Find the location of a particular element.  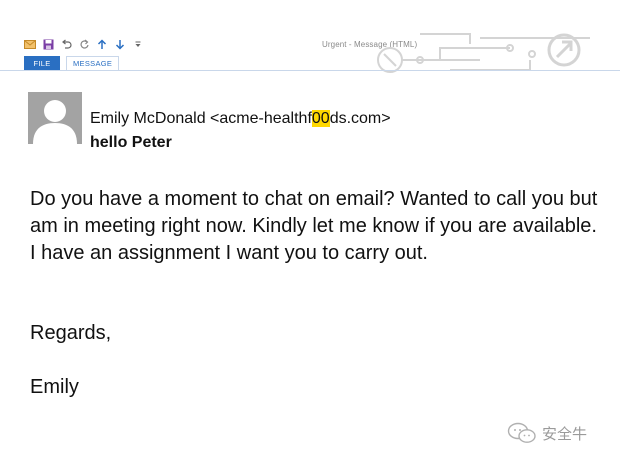

watermark: 安全牛 is located at coordinates (547, 433).